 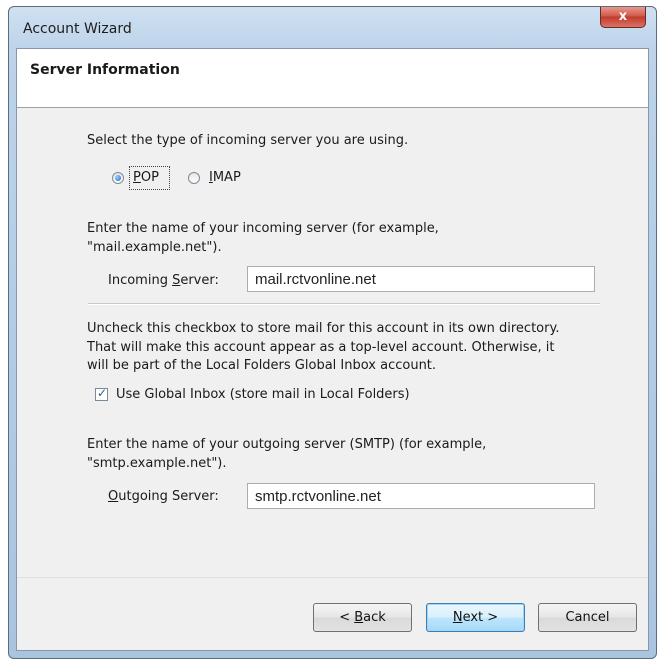 I want to click on pop-radio-label: POP, so click(x=146, y=177).